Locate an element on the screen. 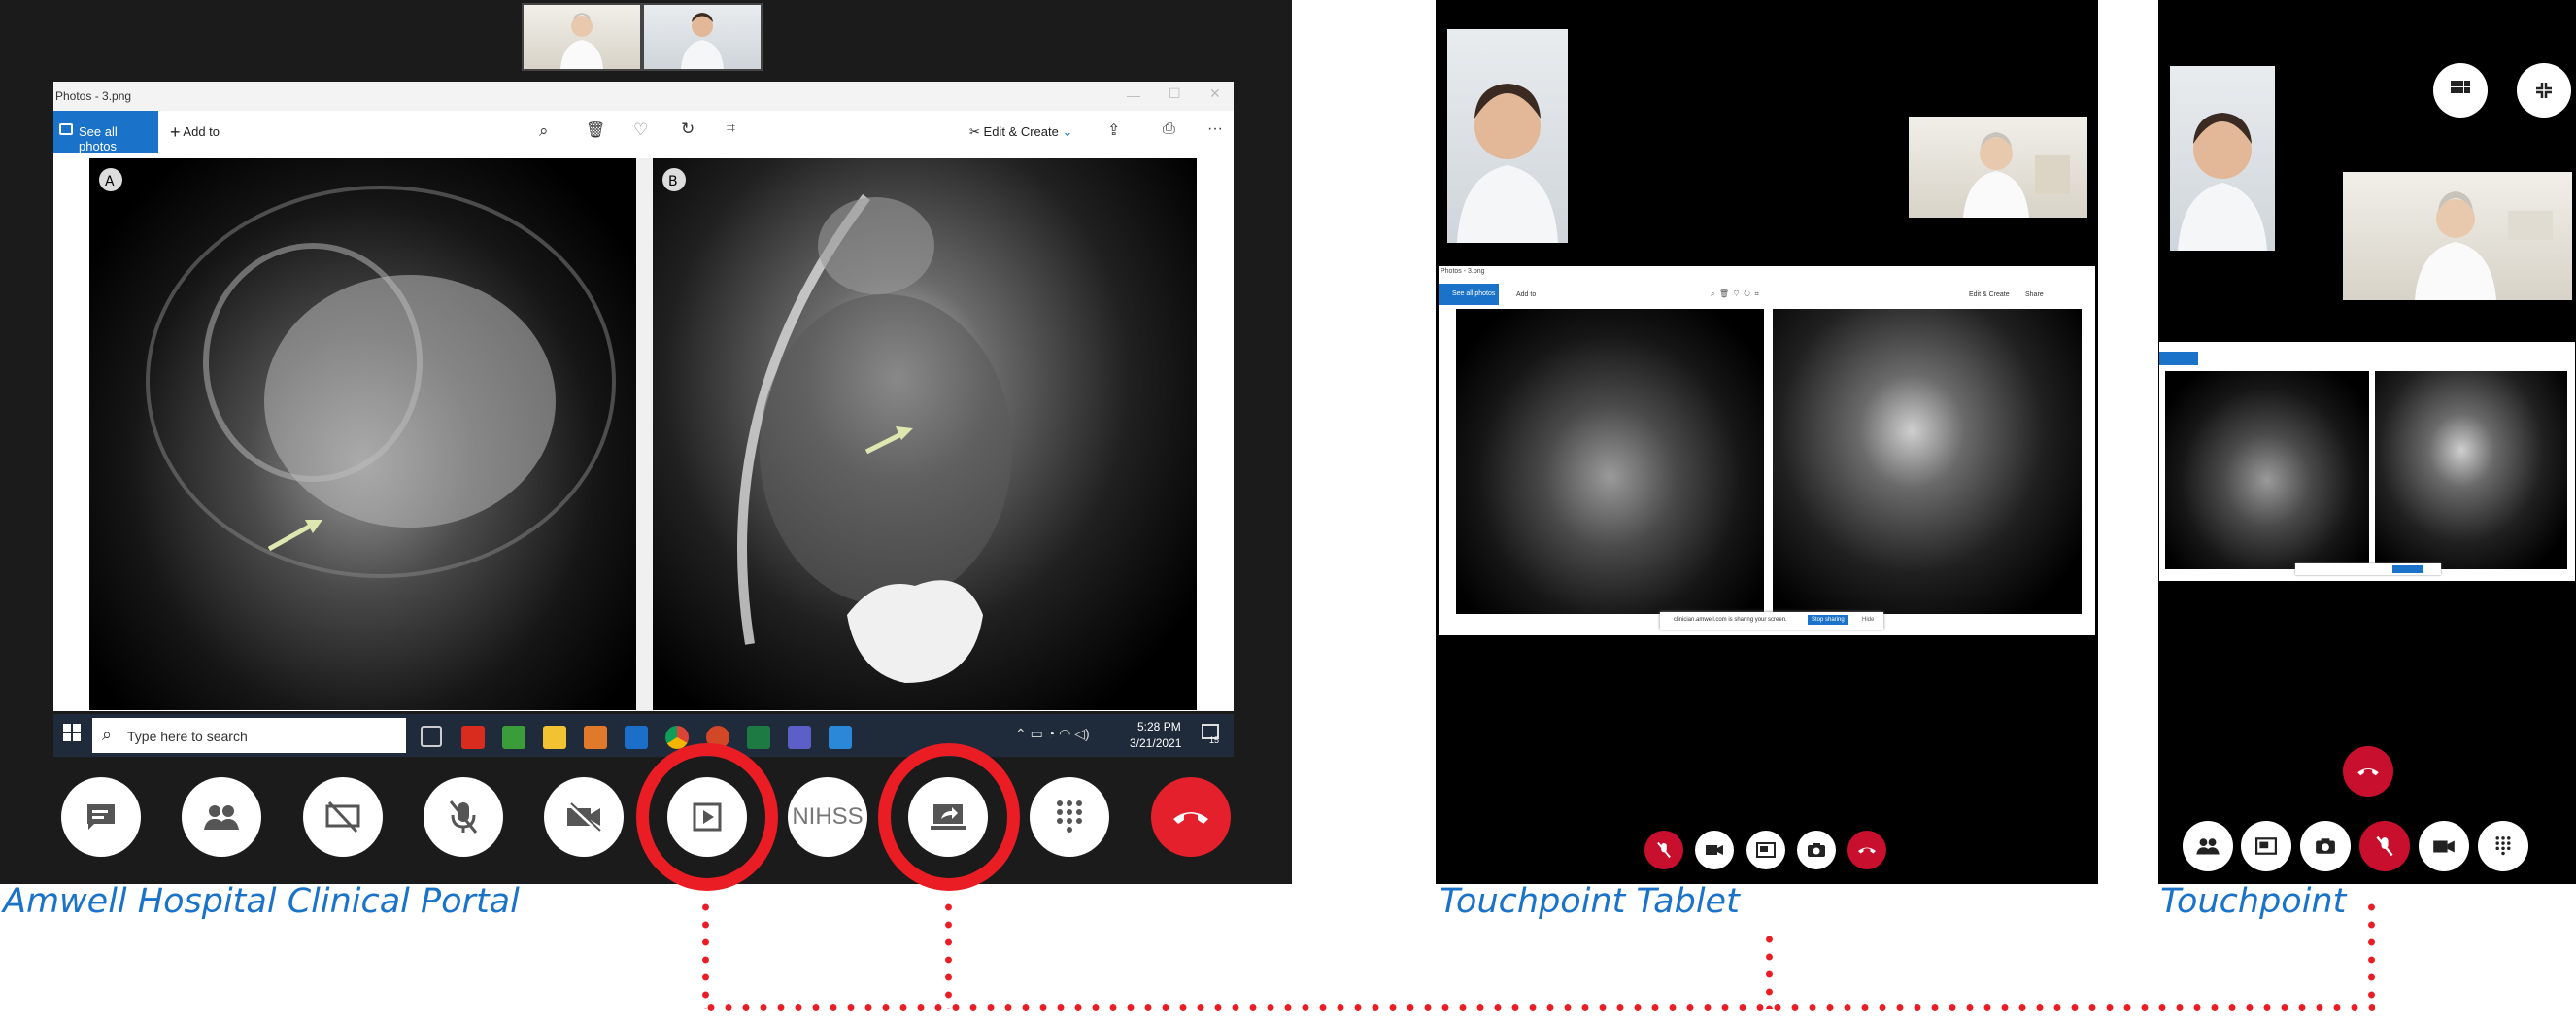 The image size is (2576, 1021). stop-video-button is located at coordinates (584, 817).